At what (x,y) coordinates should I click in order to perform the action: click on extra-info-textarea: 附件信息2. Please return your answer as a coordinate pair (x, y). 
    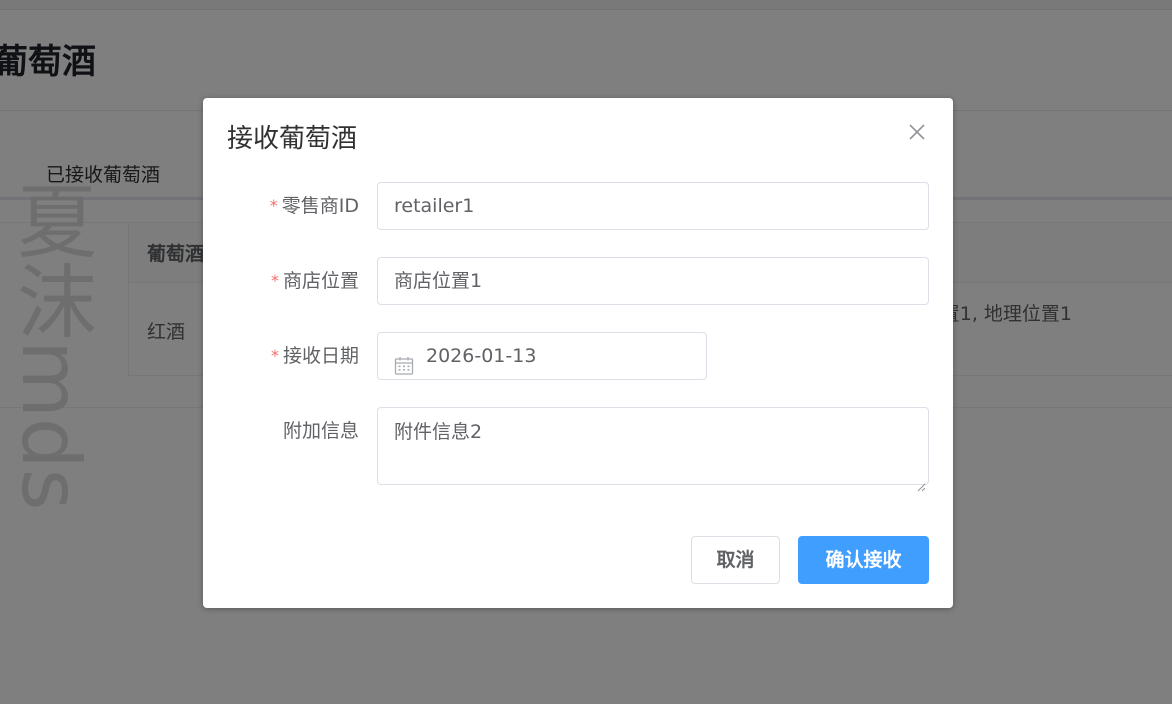
    Looking at the image, I should click on (653, 449).